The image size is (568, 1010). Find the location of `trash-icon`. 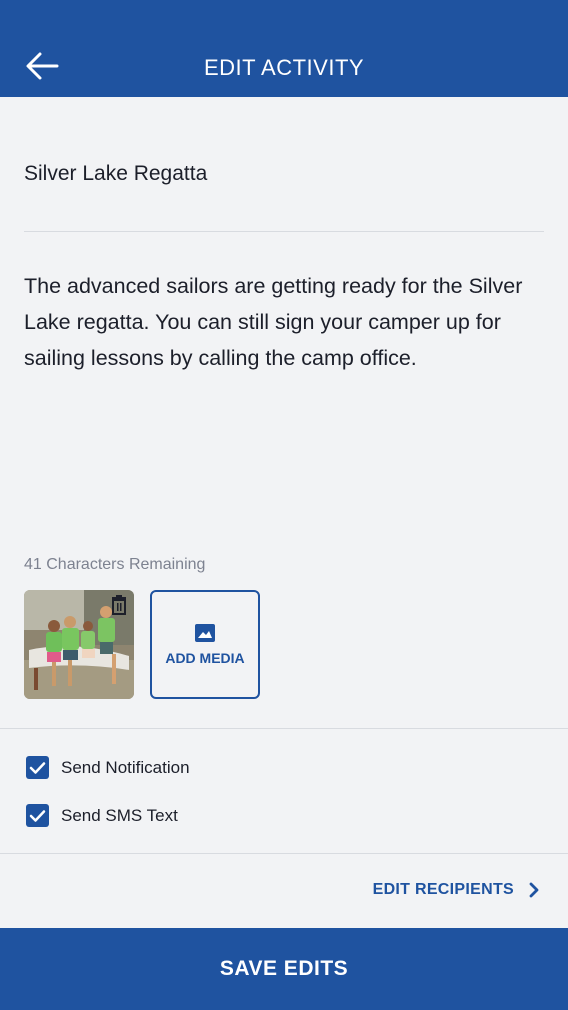

trash-icon is located at coordinates (119, 605).